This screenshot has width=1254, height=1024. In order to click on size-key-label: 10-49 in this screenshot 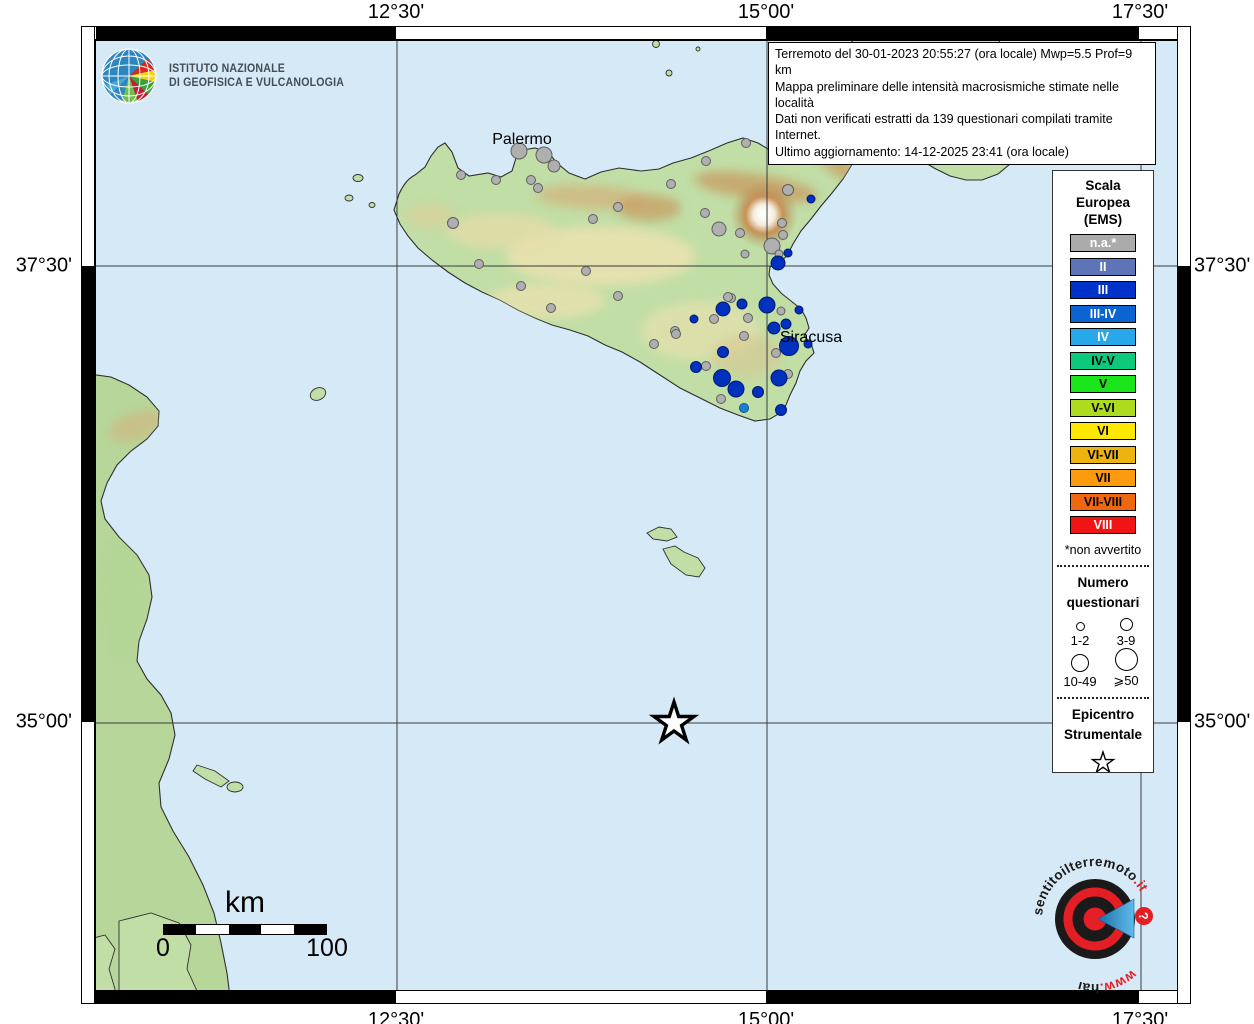, I will do `click(1080, 681)`.